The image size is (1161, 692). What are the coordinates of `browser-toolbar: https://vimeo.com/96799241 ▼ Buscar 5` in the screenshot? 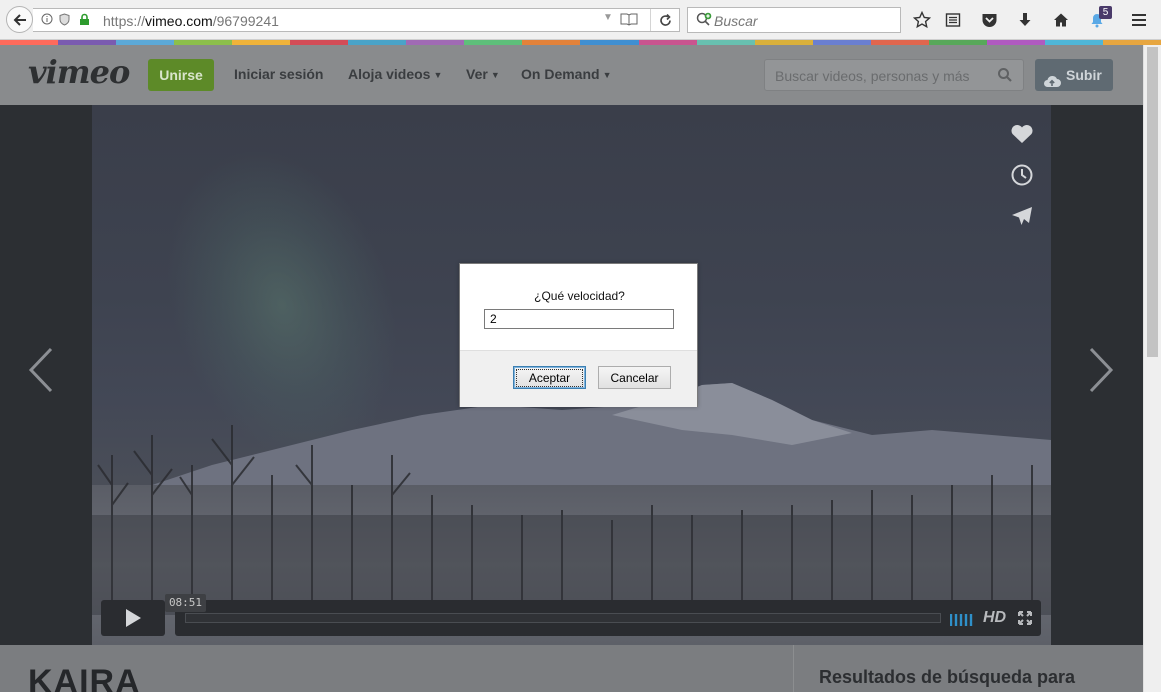 It's located at (580, 20).